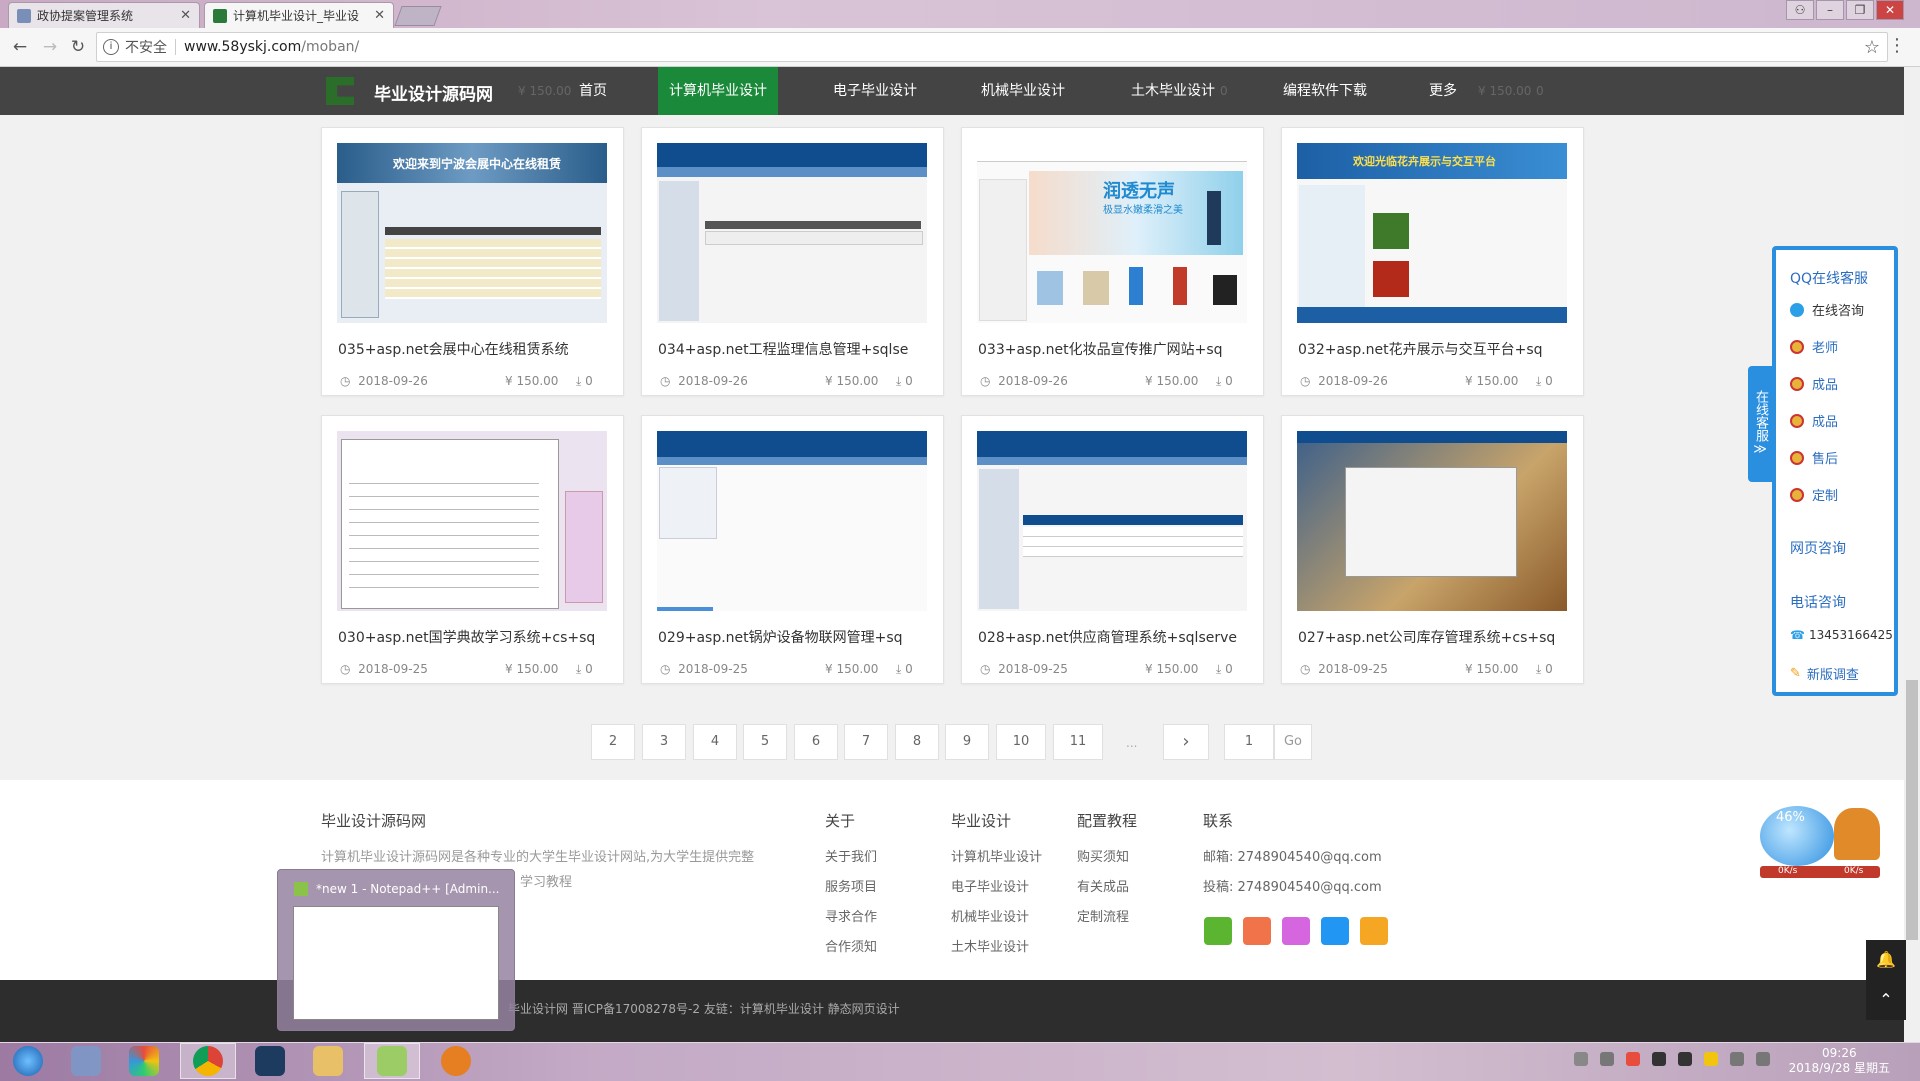 The image size is (1920, 1081). I want to click on network-icon, so click(1737, 1059).